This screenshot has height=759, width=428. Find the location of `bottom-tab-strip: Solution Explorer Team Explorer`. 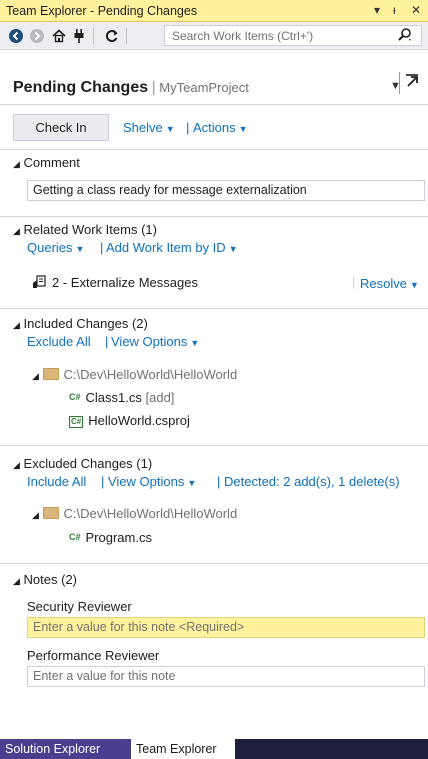

bottom-tab-strip: Solution Explorer Team Explorer is located at coordinates (214, 749).